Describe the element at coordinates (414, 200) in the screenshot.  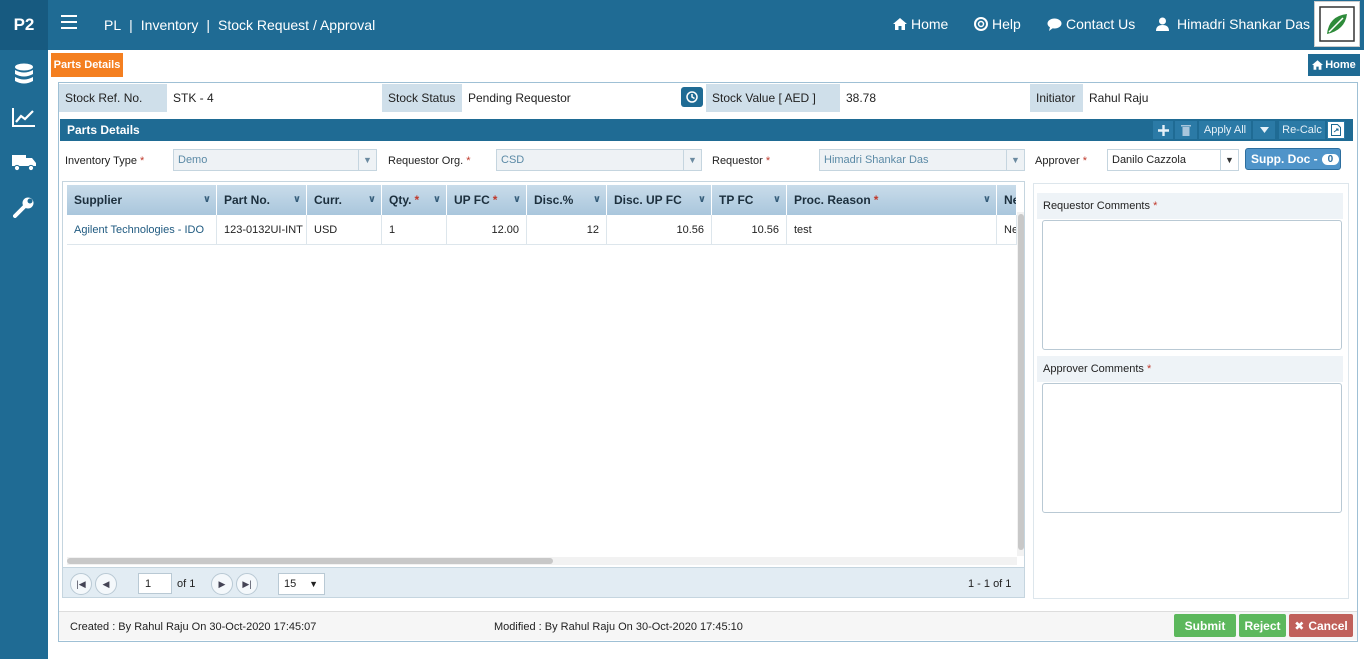
I see `column-header: Qty. * ∨` at that location.